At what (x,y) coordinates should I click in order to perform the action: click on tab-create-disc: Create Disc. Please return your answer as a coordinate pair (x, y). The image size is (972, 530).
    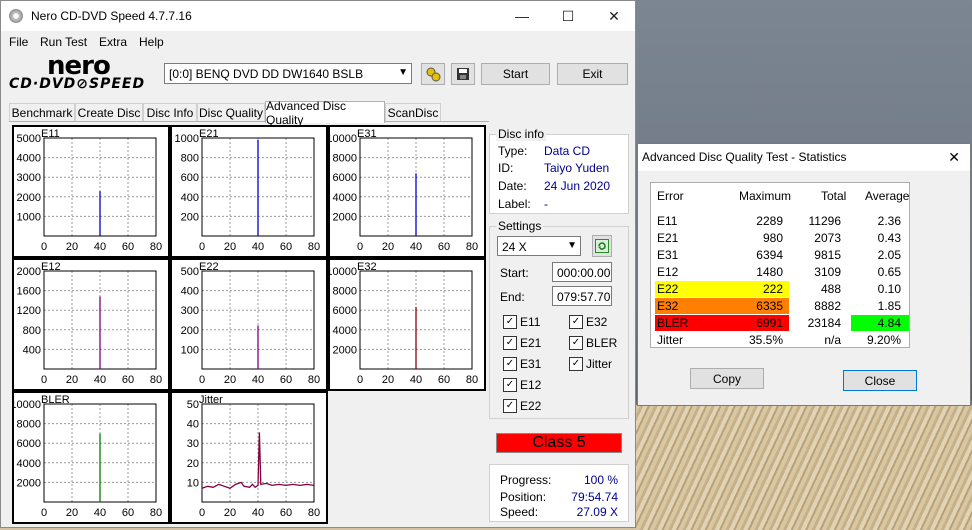
    Looking at the image, I should click on (109, 112).